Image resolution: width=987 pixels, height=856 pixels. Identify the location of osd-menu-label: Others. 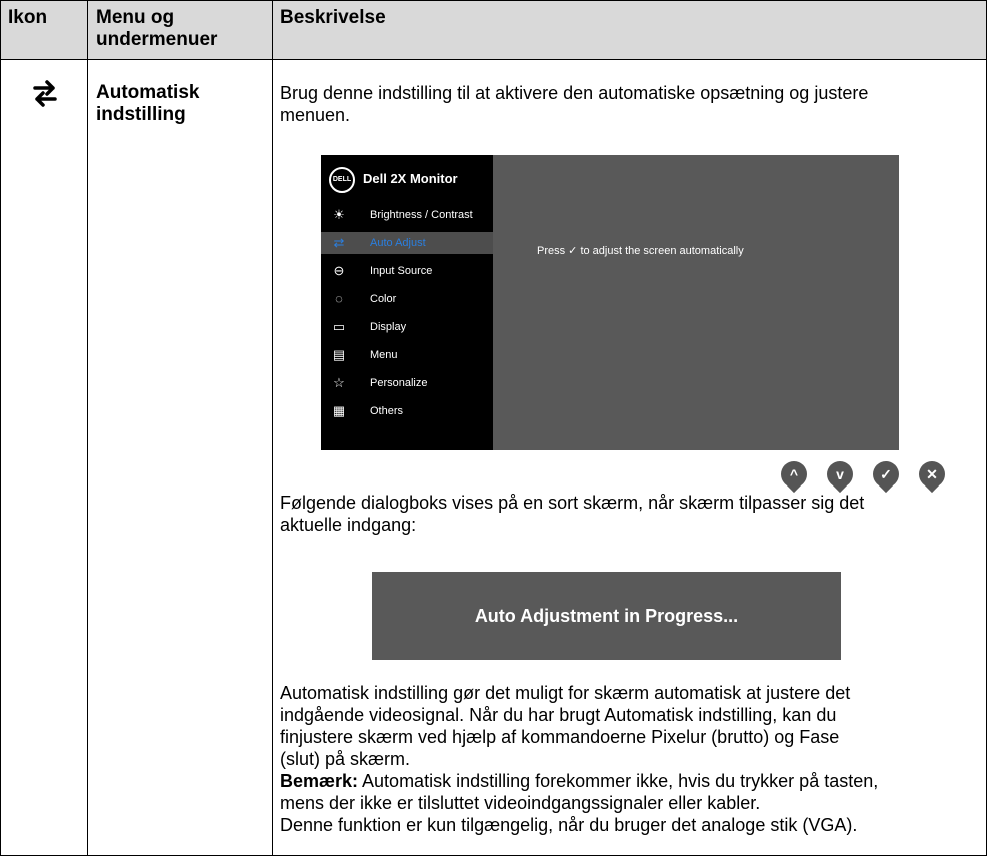
(387, 411).